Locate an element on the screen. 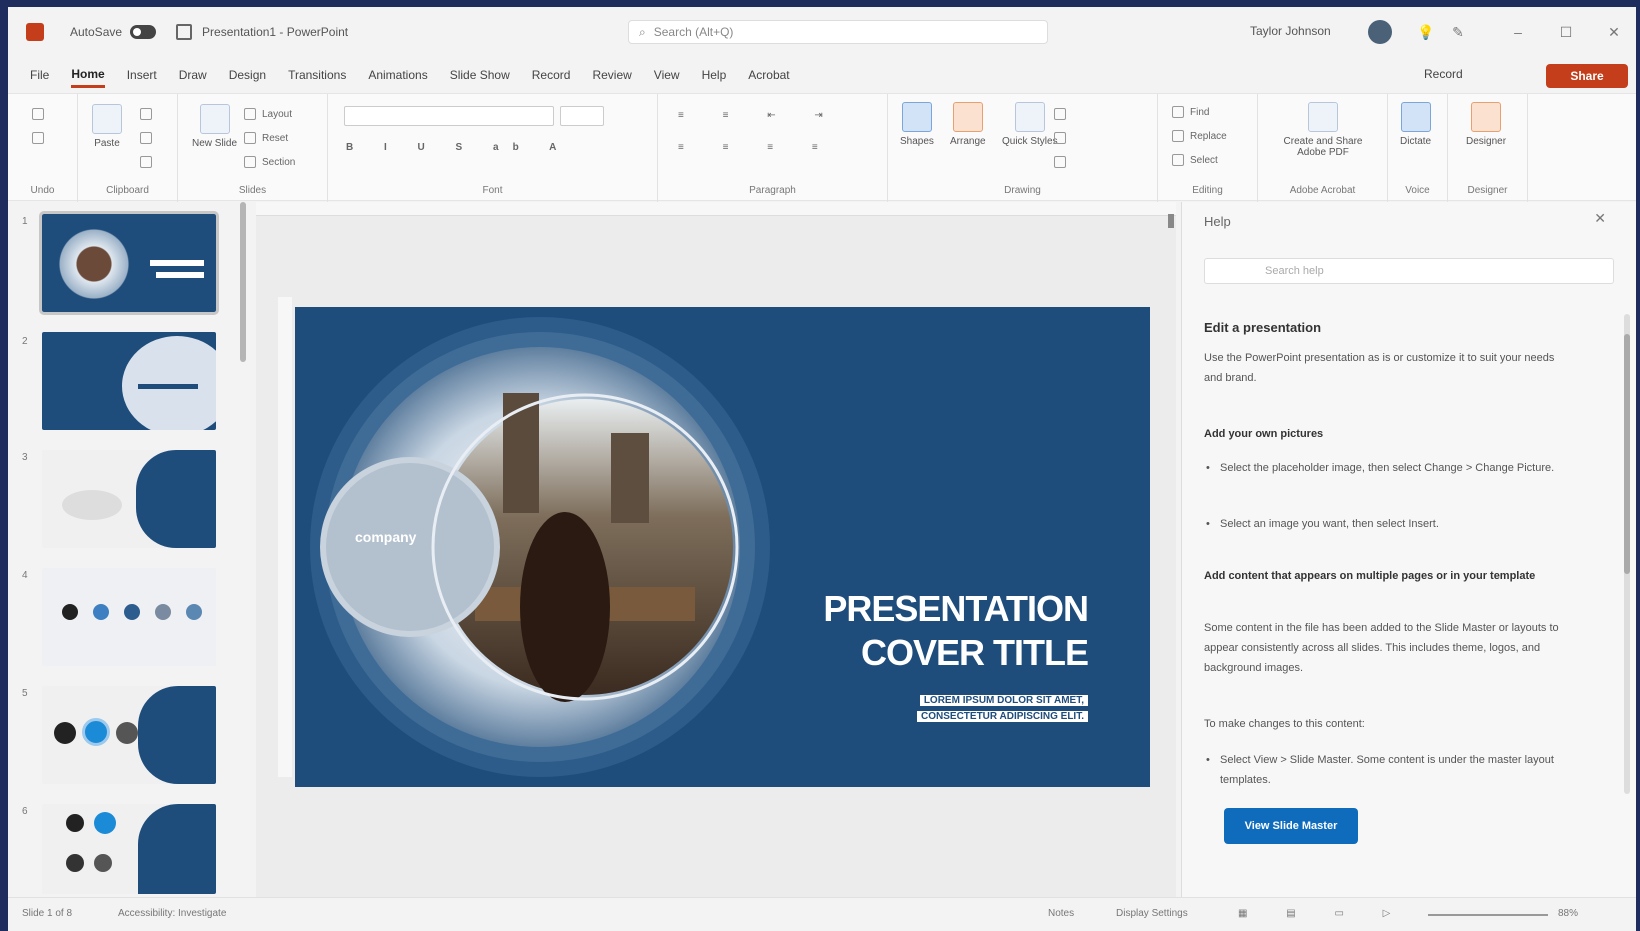 Image resolution: width=1640 pixels, height=931 pixels. zoom-level: 88% is located at coordinates (1568, 913).